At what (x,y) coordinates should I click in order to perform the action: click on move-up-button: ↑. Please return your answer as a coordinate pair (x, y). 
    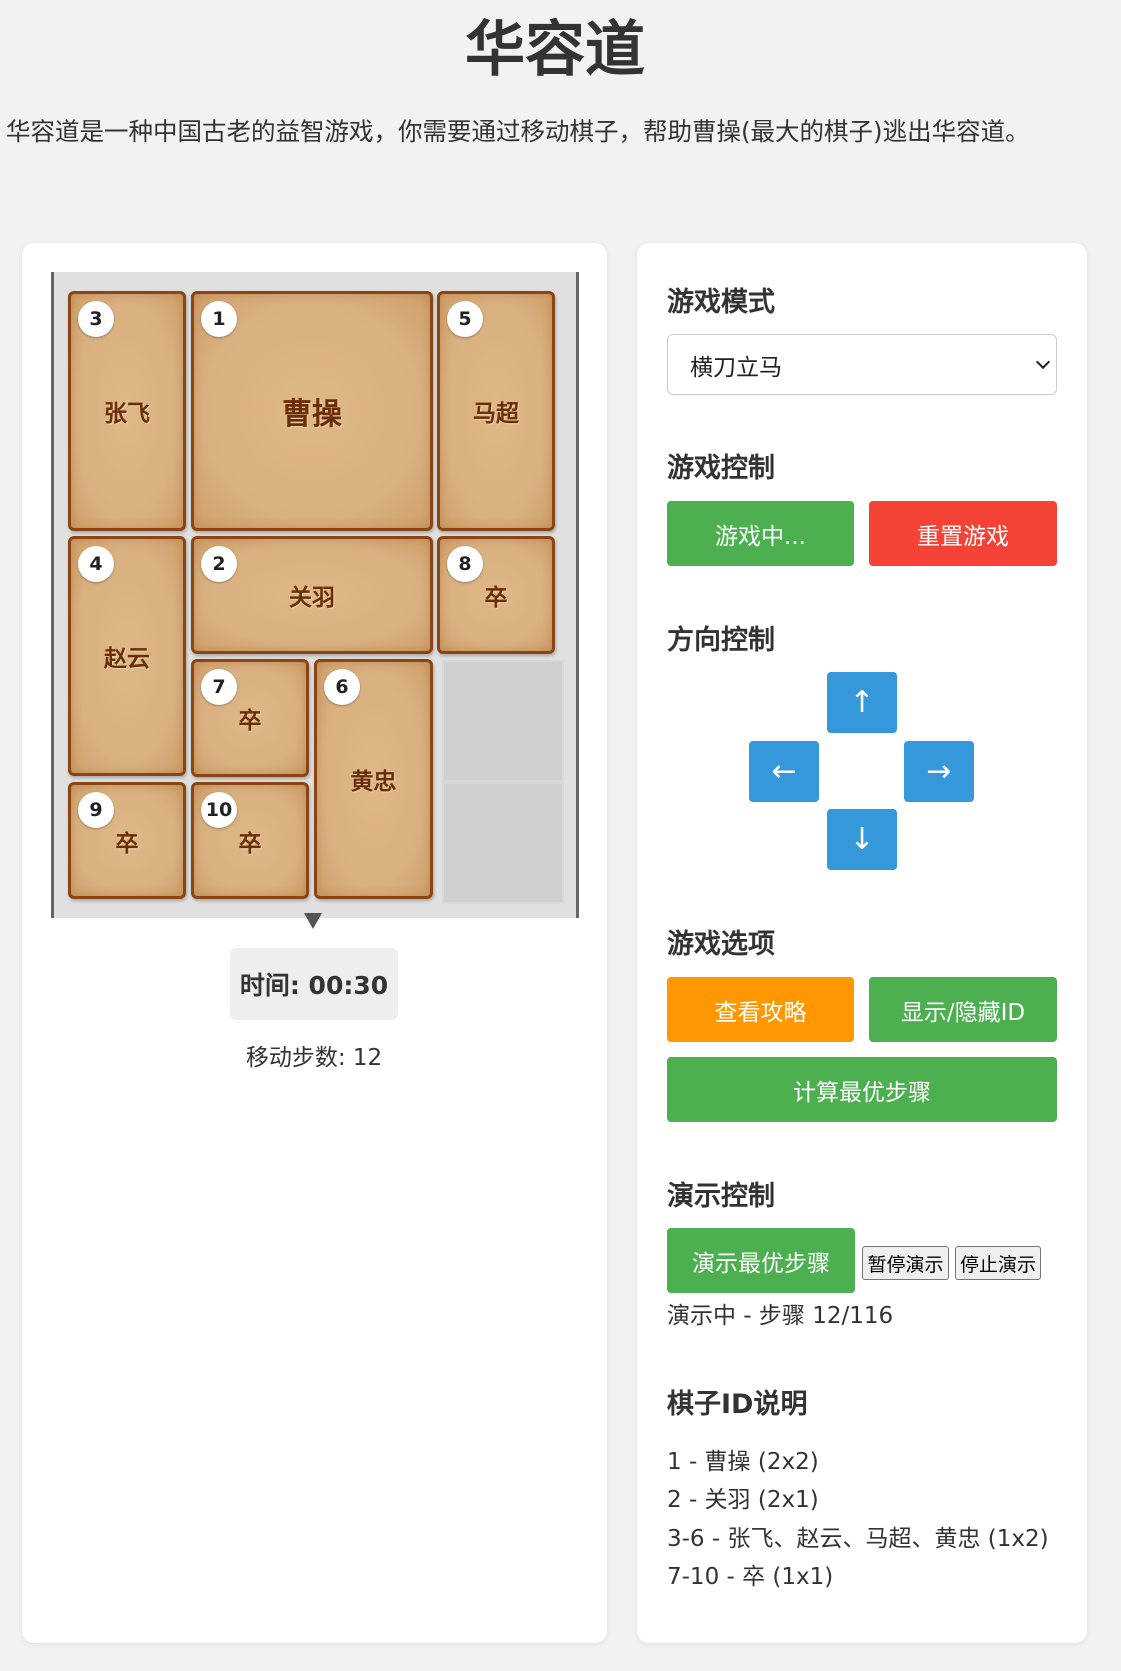
    Looking at the image, I should click on (862, 702).